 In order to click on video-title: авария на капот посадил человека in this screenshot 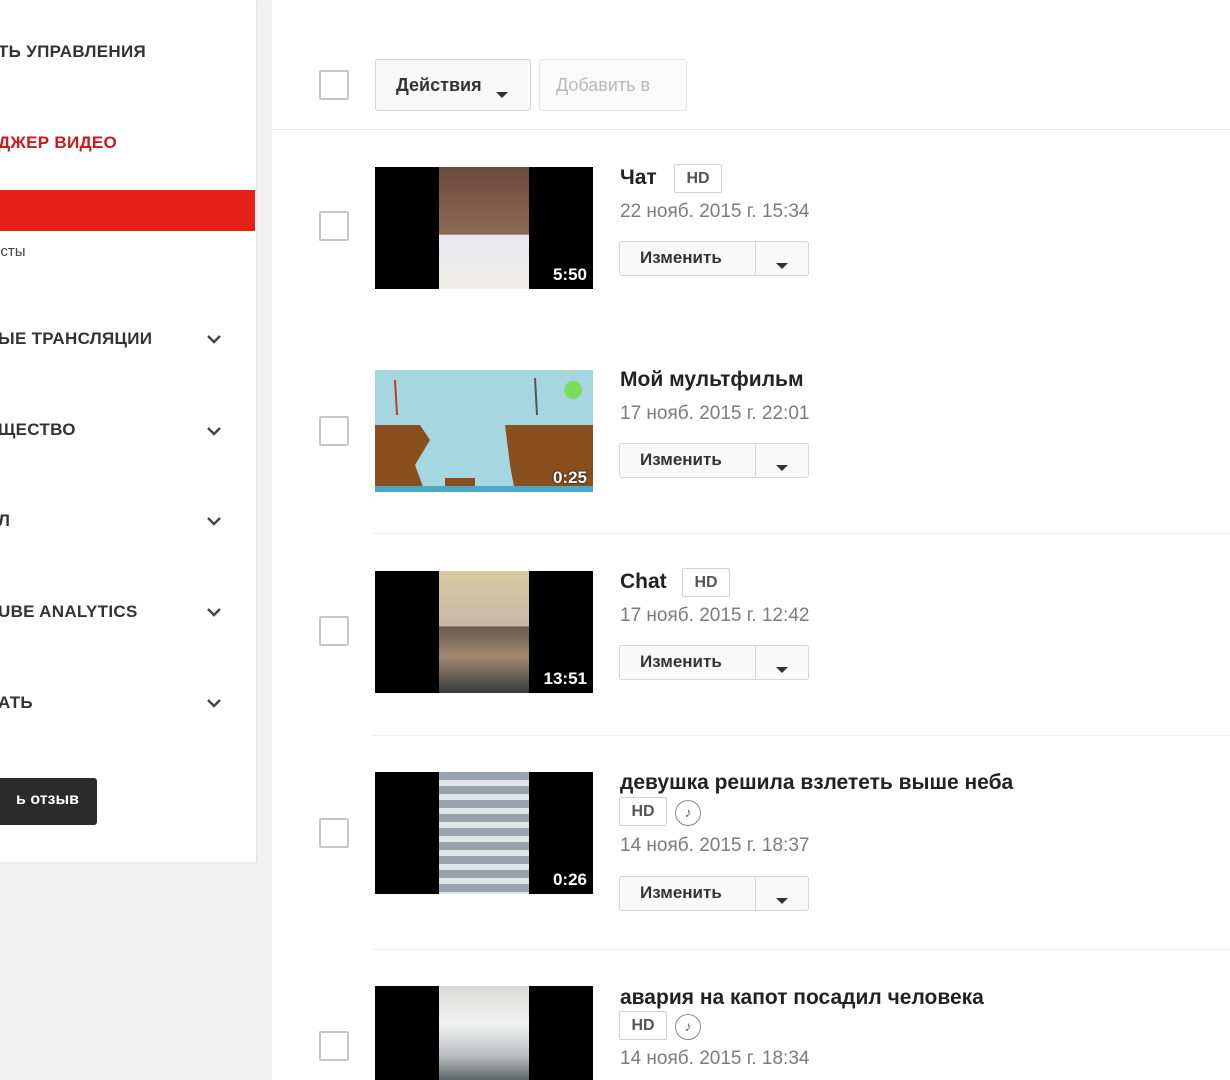, I will do `click(802, 998)`.